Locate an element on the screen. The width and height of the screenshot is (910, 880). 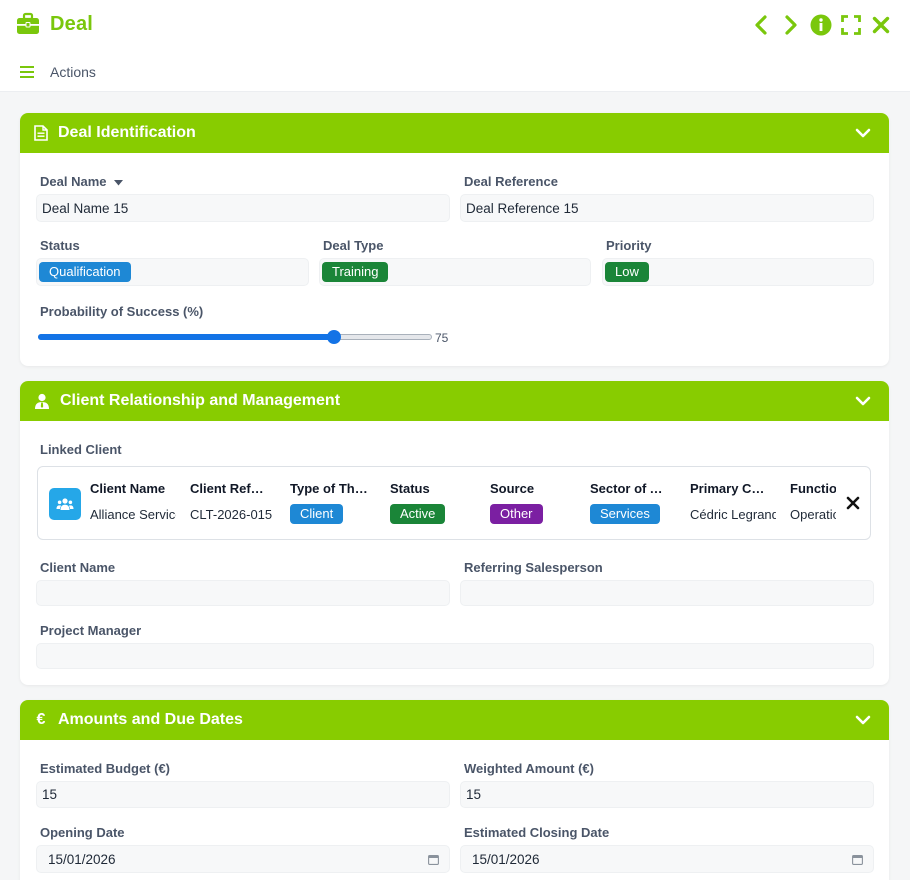
info-icon is located at coordinates (821, 25).